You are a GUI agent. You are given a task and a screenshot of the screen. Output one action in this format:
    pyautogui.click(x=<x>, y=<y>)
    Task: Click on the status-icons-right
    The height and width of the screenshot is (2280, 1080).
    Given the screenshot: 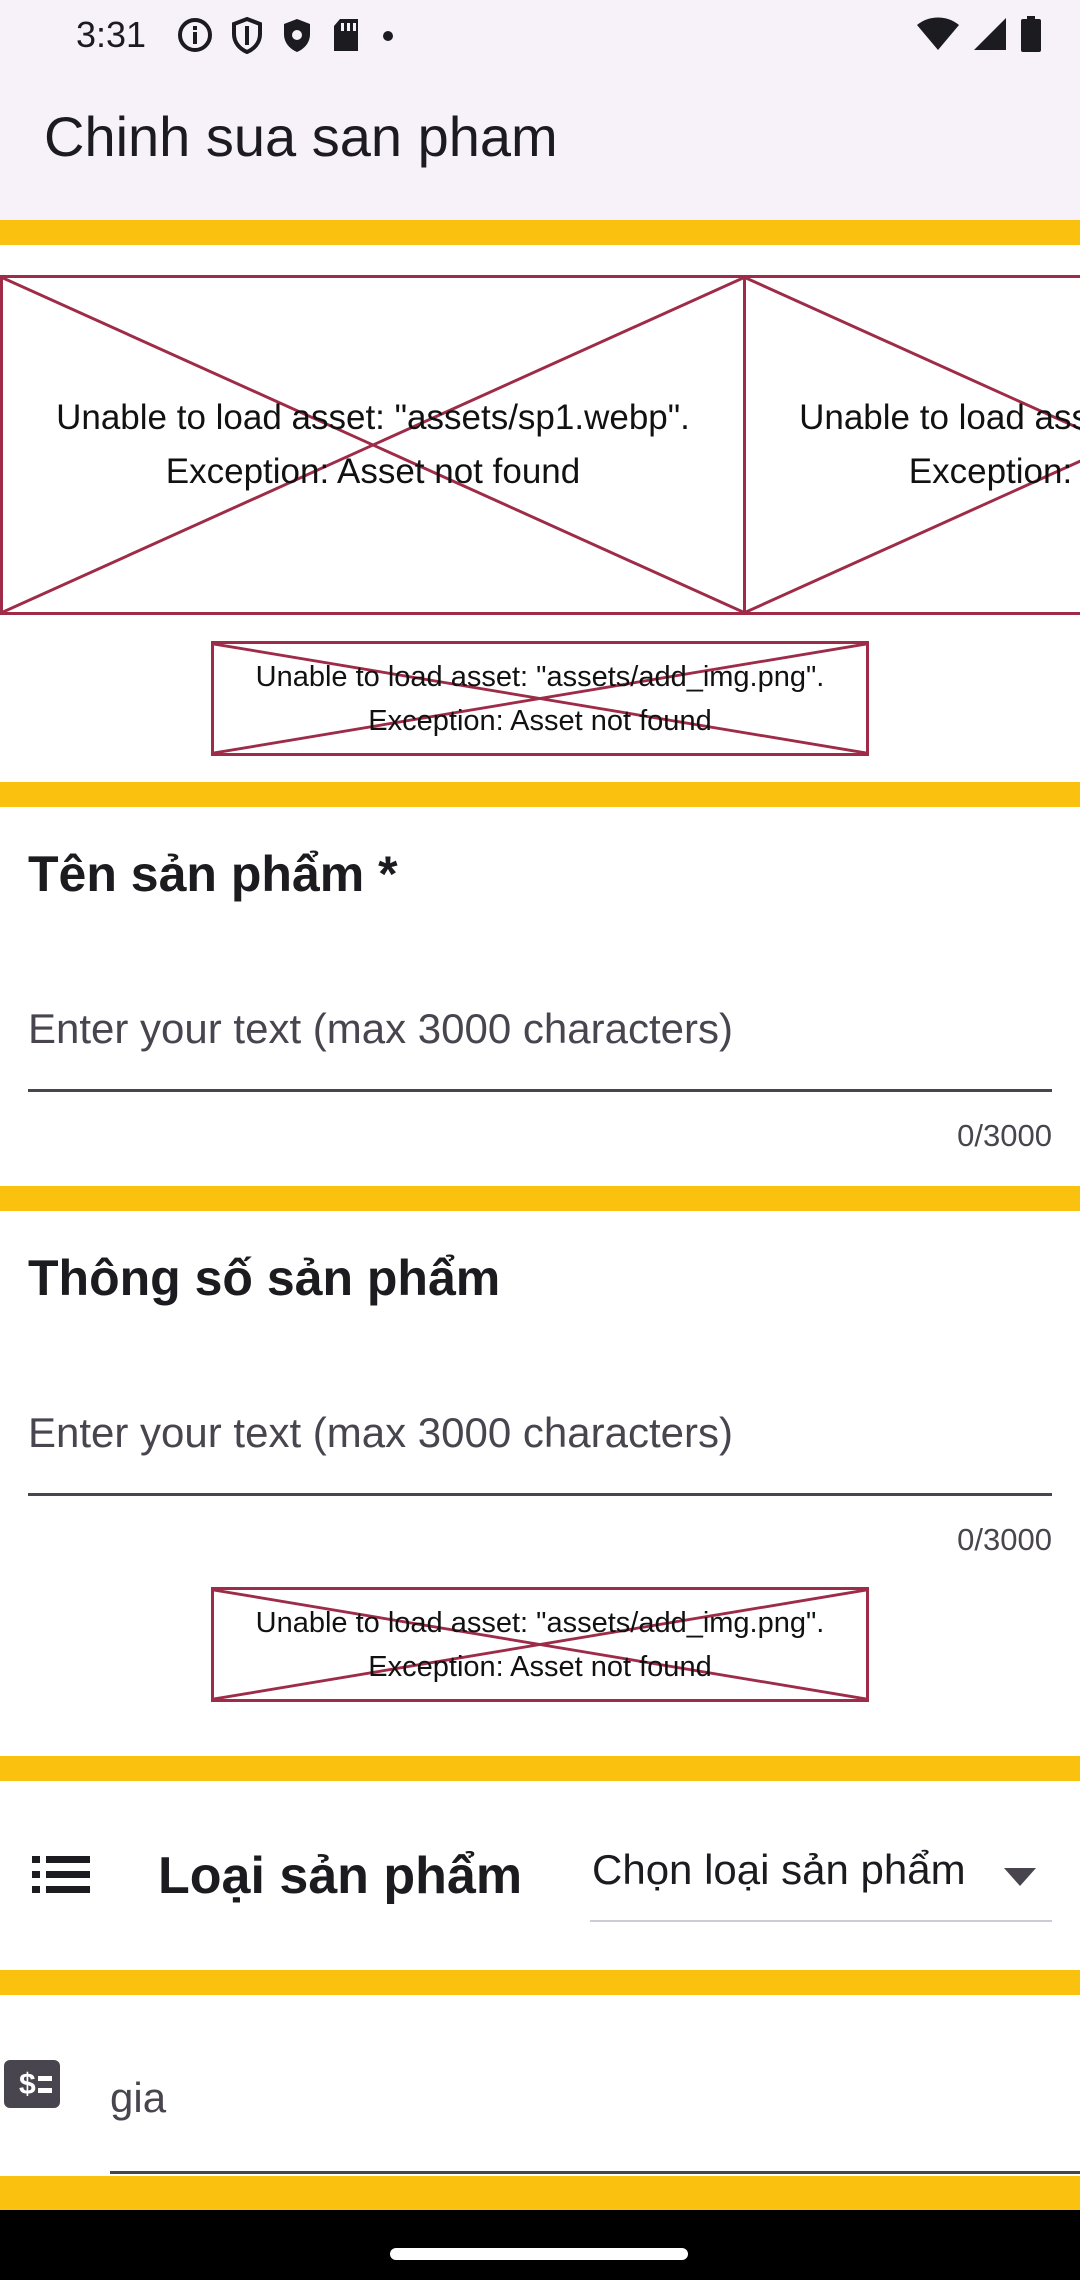 What is the action you would take?
    pyautogui.click(x=979, y=34)
    